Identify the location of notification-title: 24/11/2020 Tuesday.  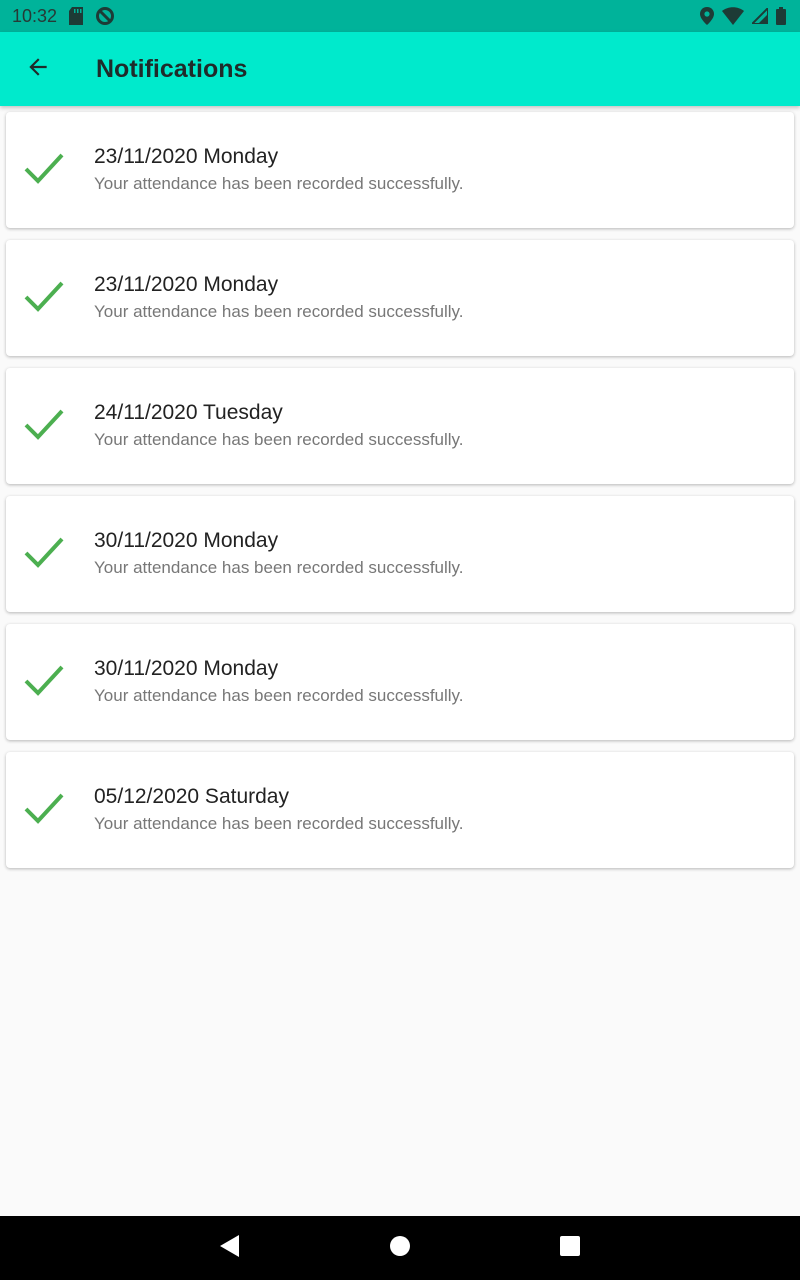
(188, 412).